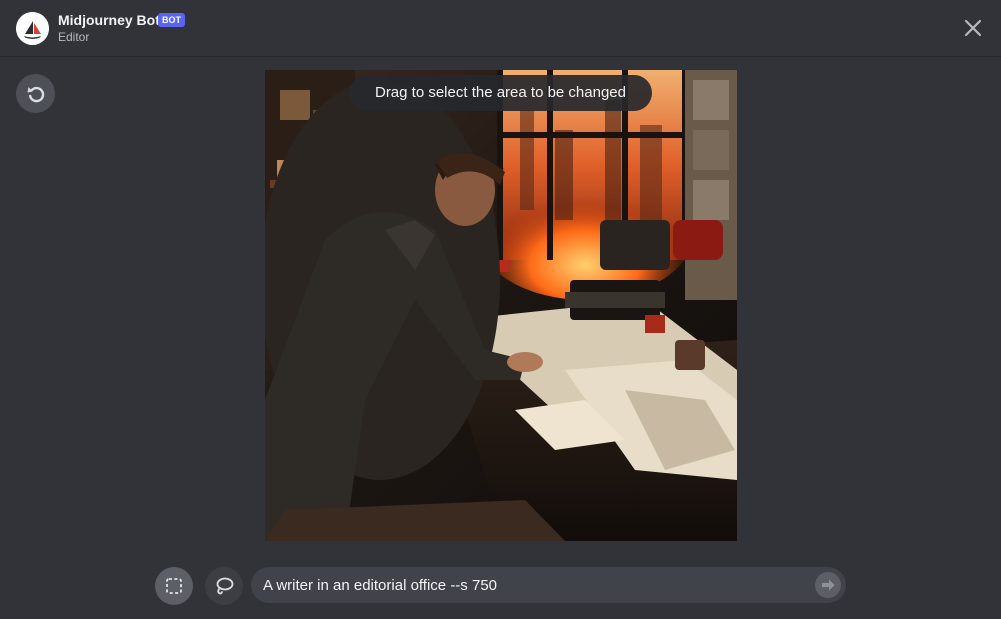 The image size is (1001, 619). What do you see at coordinates (528, 585) in the screenshot?
I see `prompt-input` at bounding box center [528, 585].